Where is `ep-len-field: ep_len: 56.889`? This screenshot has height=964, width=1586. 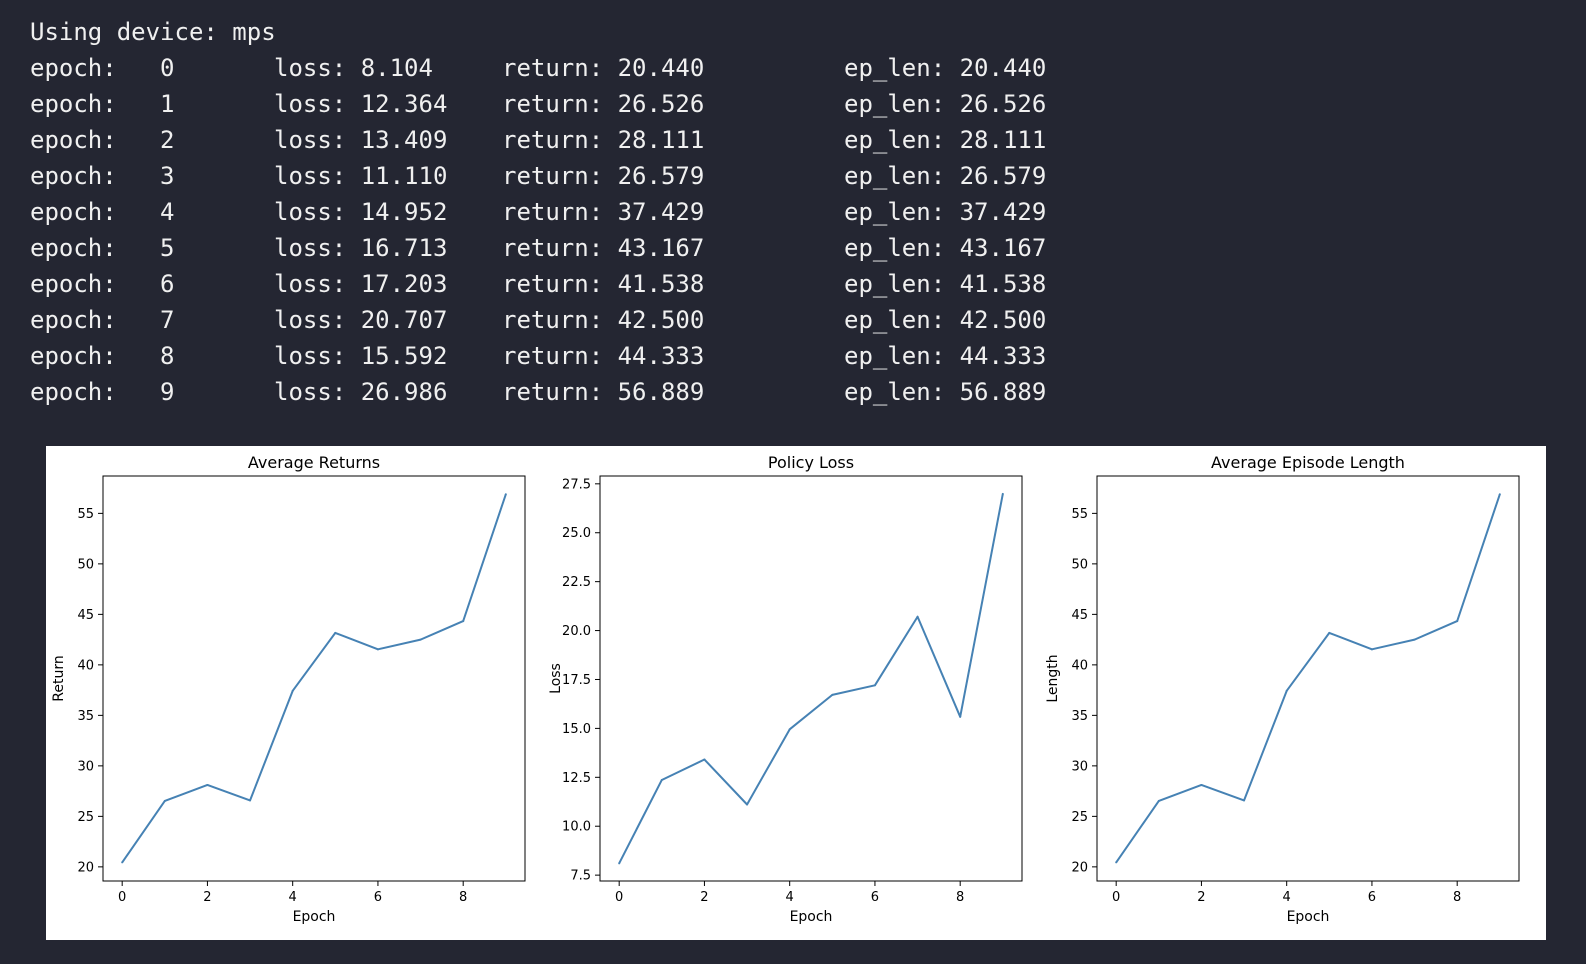
ep-len-field: ep_len: 56.889 is located at coordinates (945, 392).